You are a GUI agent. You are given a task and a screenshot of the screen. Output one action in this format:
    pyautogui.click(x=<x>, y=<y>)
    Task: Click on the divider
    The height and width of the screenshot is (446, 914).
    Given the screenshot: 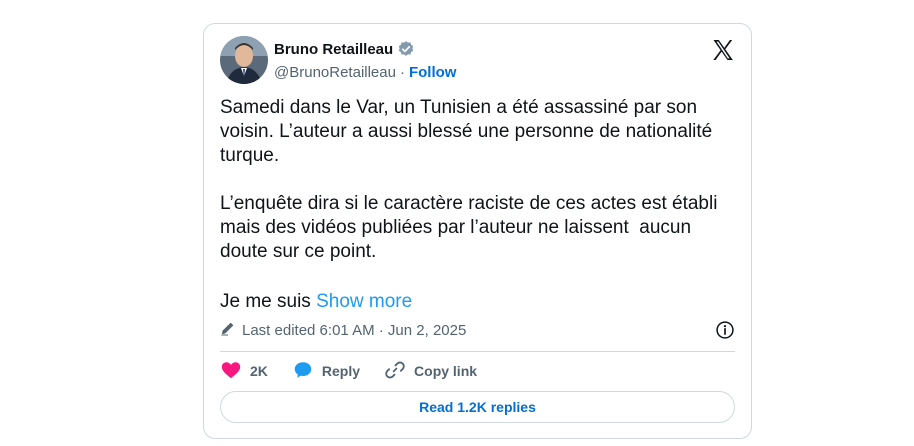 What is the action you would take?
    pyautogui.click(x=477, y=351)
    